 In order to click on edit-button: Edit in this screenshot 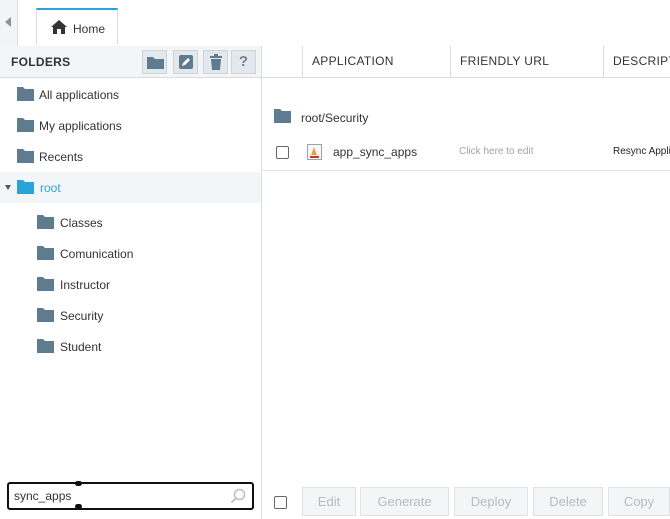, I will do `click(329, 501)`.